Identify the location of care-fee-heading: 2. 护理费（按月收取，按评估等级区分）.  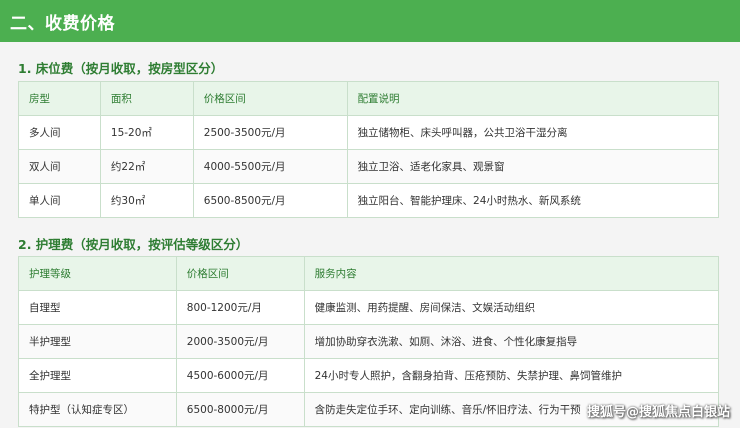
(133, 244).